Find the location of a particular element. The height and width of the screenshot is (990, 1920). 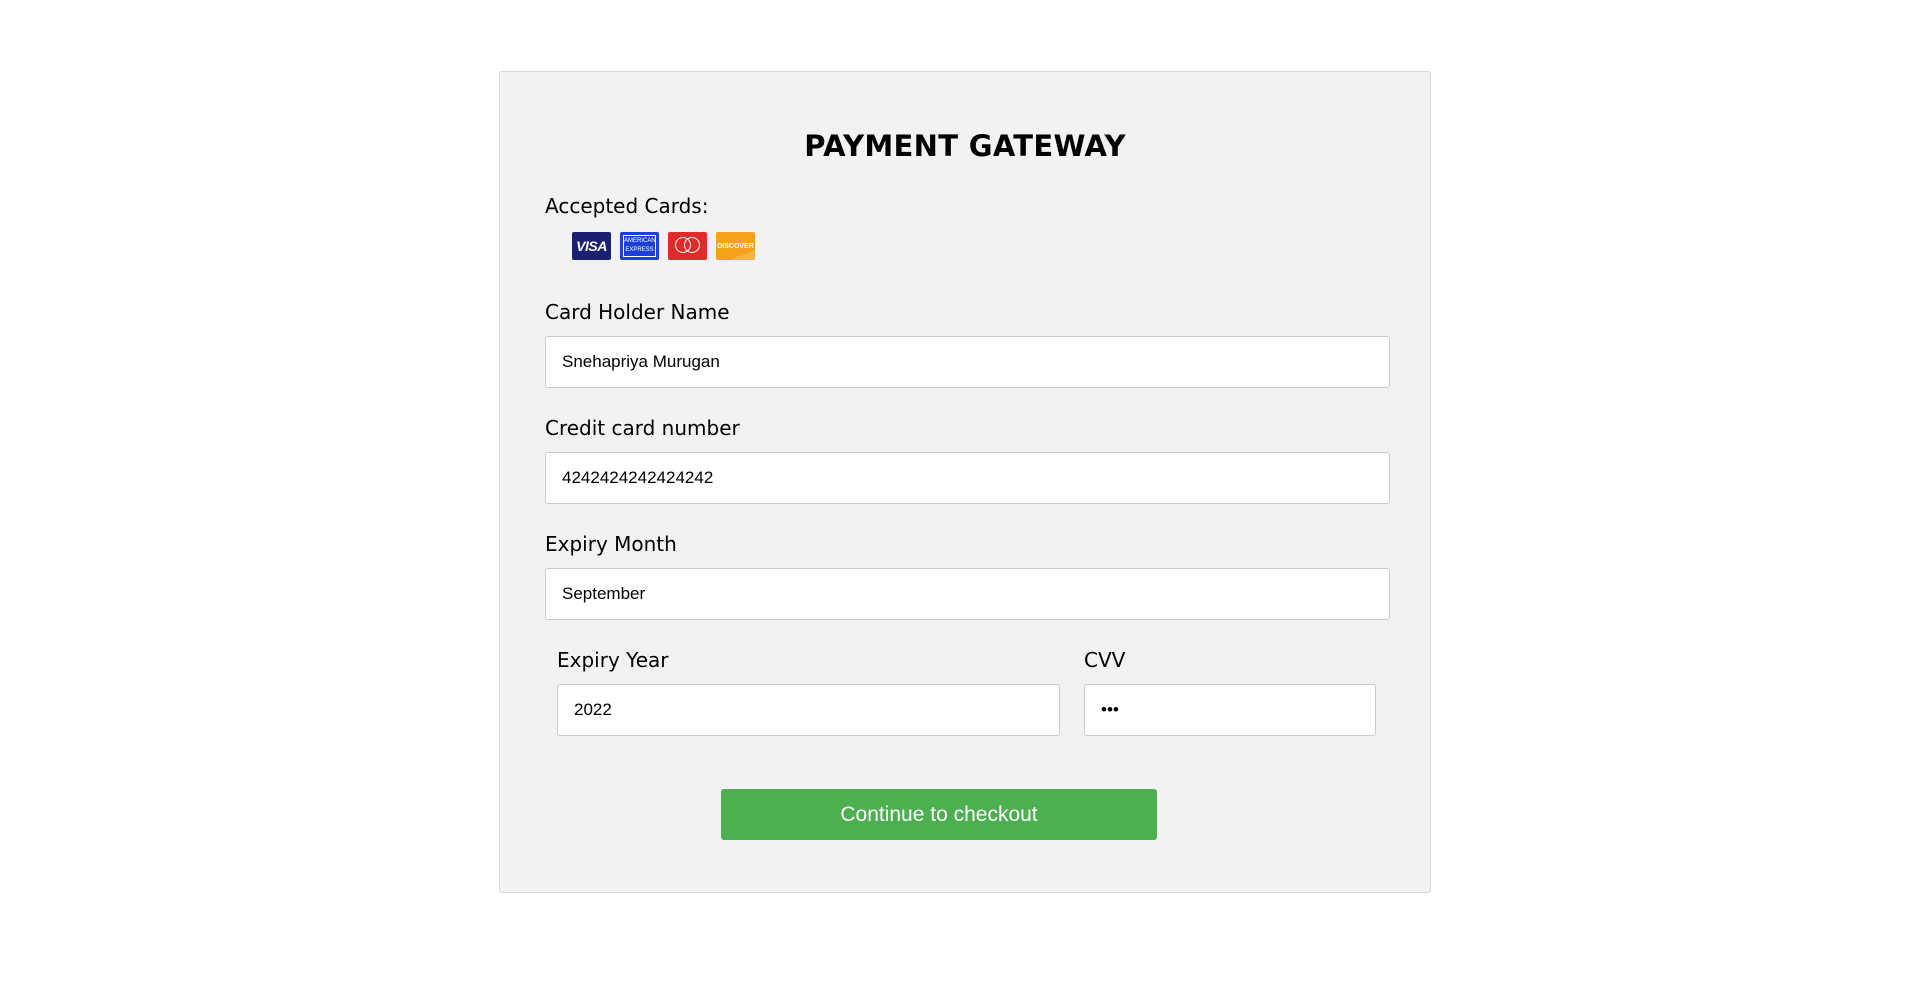

american-express-card-icon: AMERICAN EXPRESS is located at coordinates (639, 246).